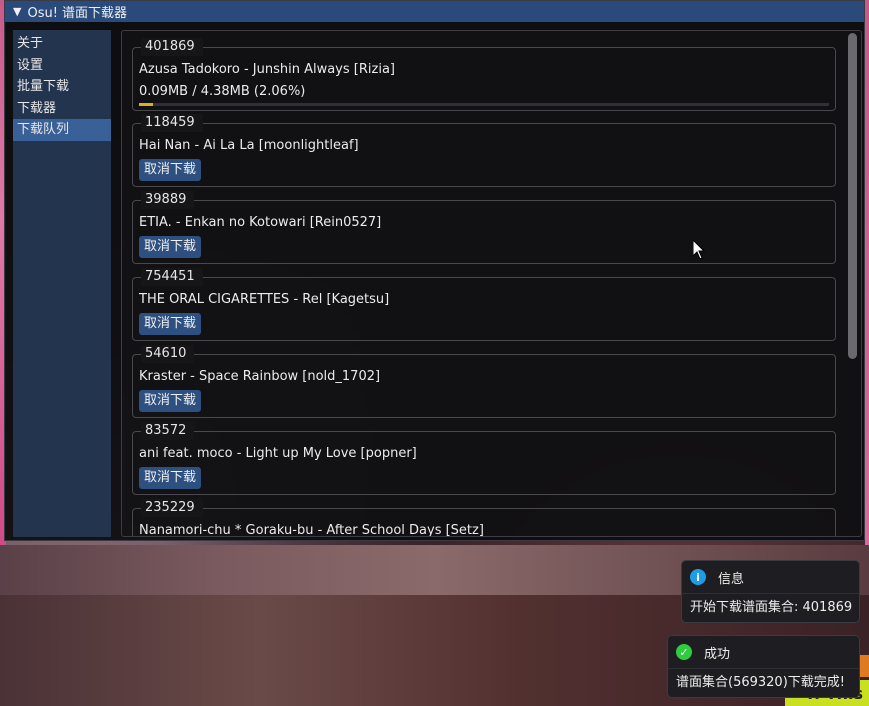 The width and height of the screenshot is (869, 706). Describe the element at coordinates (62, 44) in the screenshot. I see `sidebar-item-about: 关于` at that location.